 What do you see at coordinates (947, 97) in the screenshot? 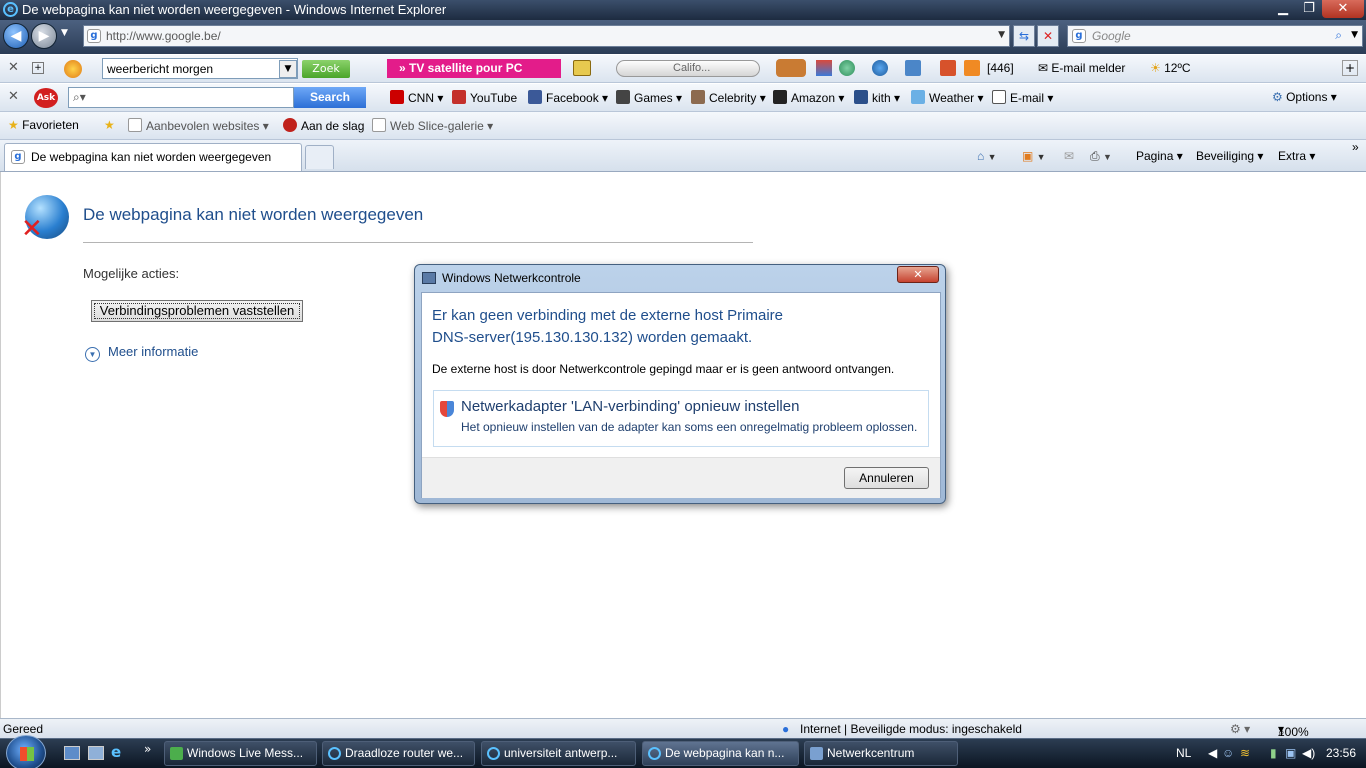
I see `link-weather: Weather ▾` at bounding box center [947, 97].